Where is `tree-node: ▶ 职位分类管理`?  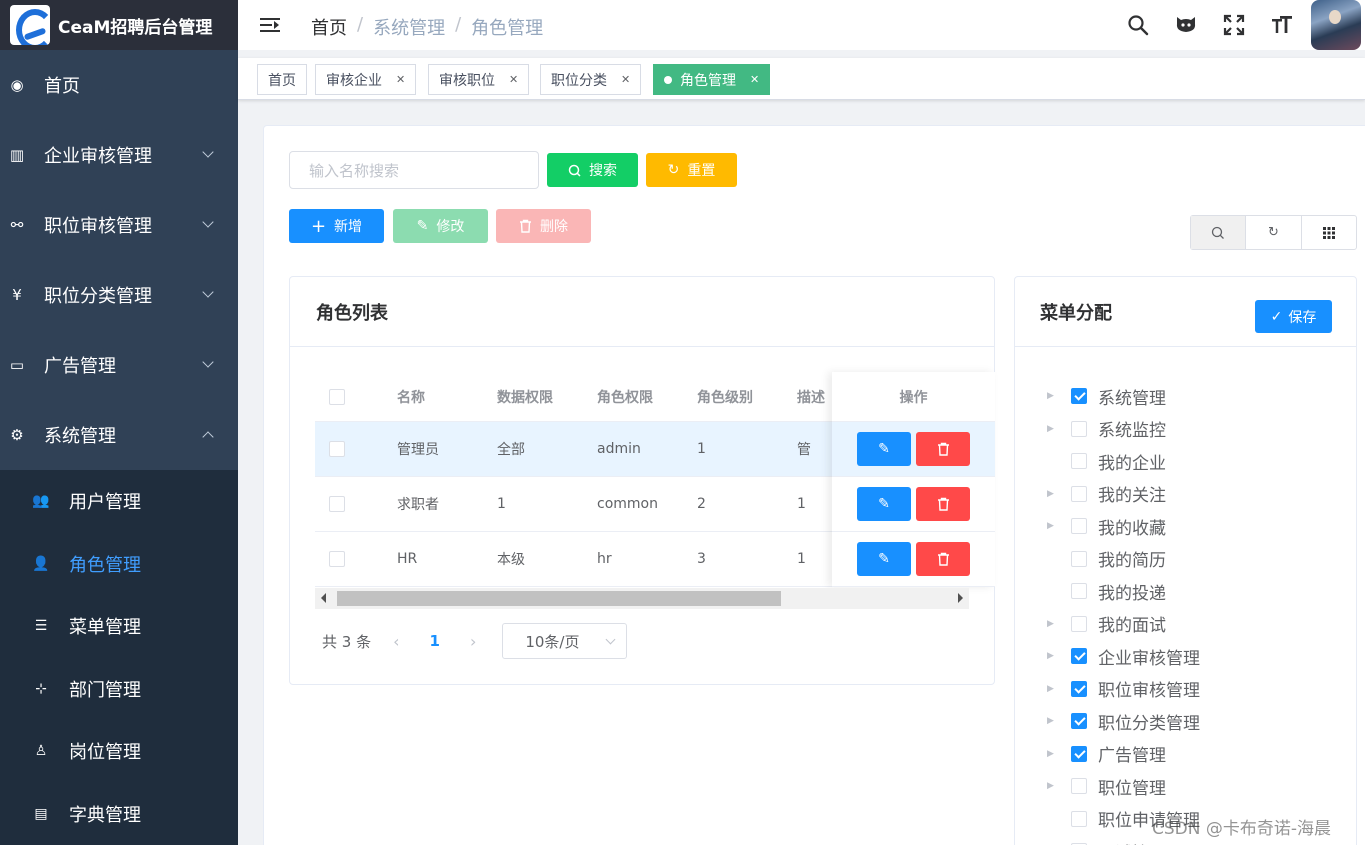 tree-node: ▶ 职位分类管理 is located at coordinates (1123, 721).